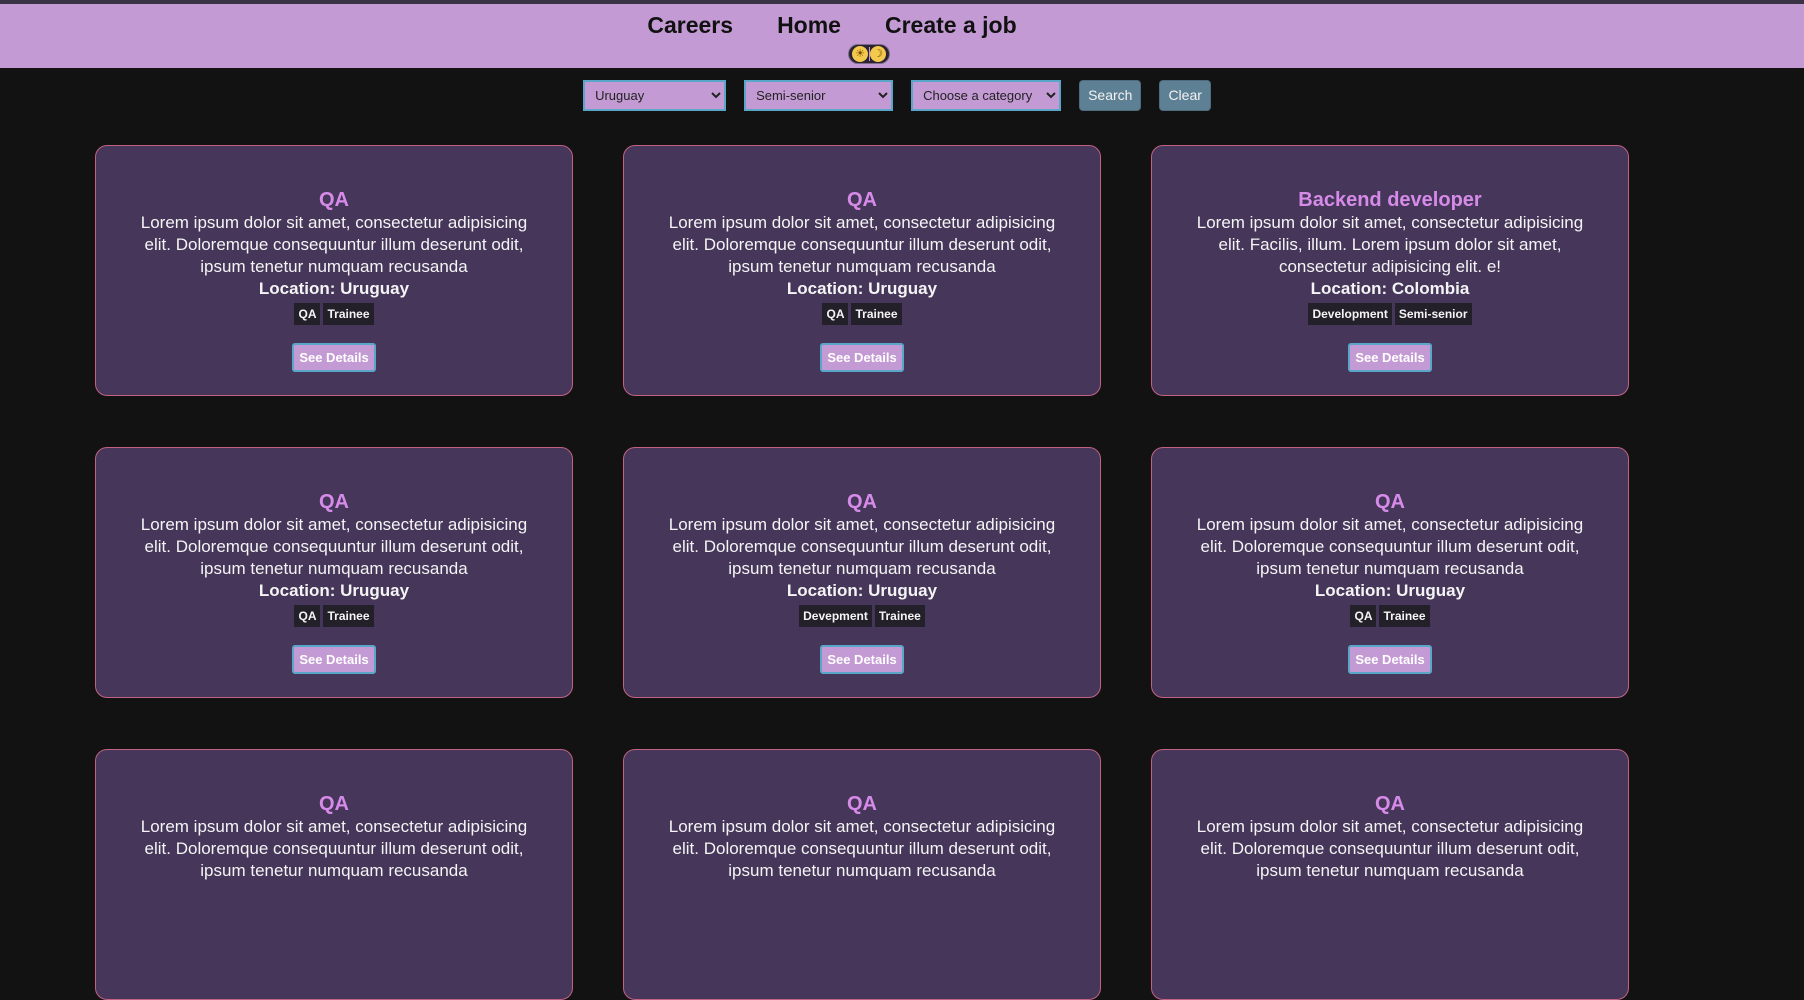 The height and width of the screenshot is (1000, 1804). Describe the element at coordinates (835, 616) in the screenshot. I see `job-tag: Devepment` at that location.